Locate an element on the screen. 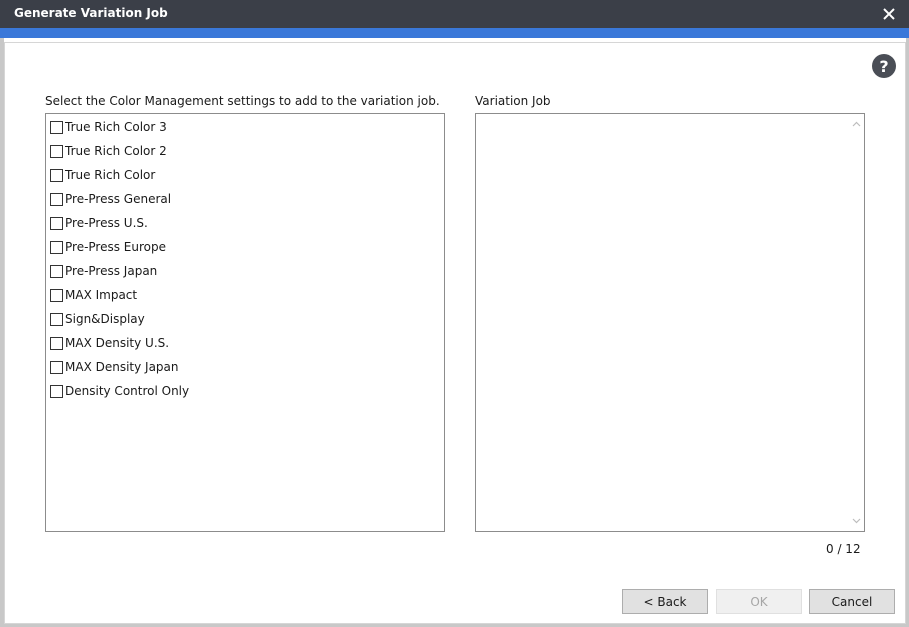  checkbox-label: True Rich Color 2 is located at coordinates (116, 151).